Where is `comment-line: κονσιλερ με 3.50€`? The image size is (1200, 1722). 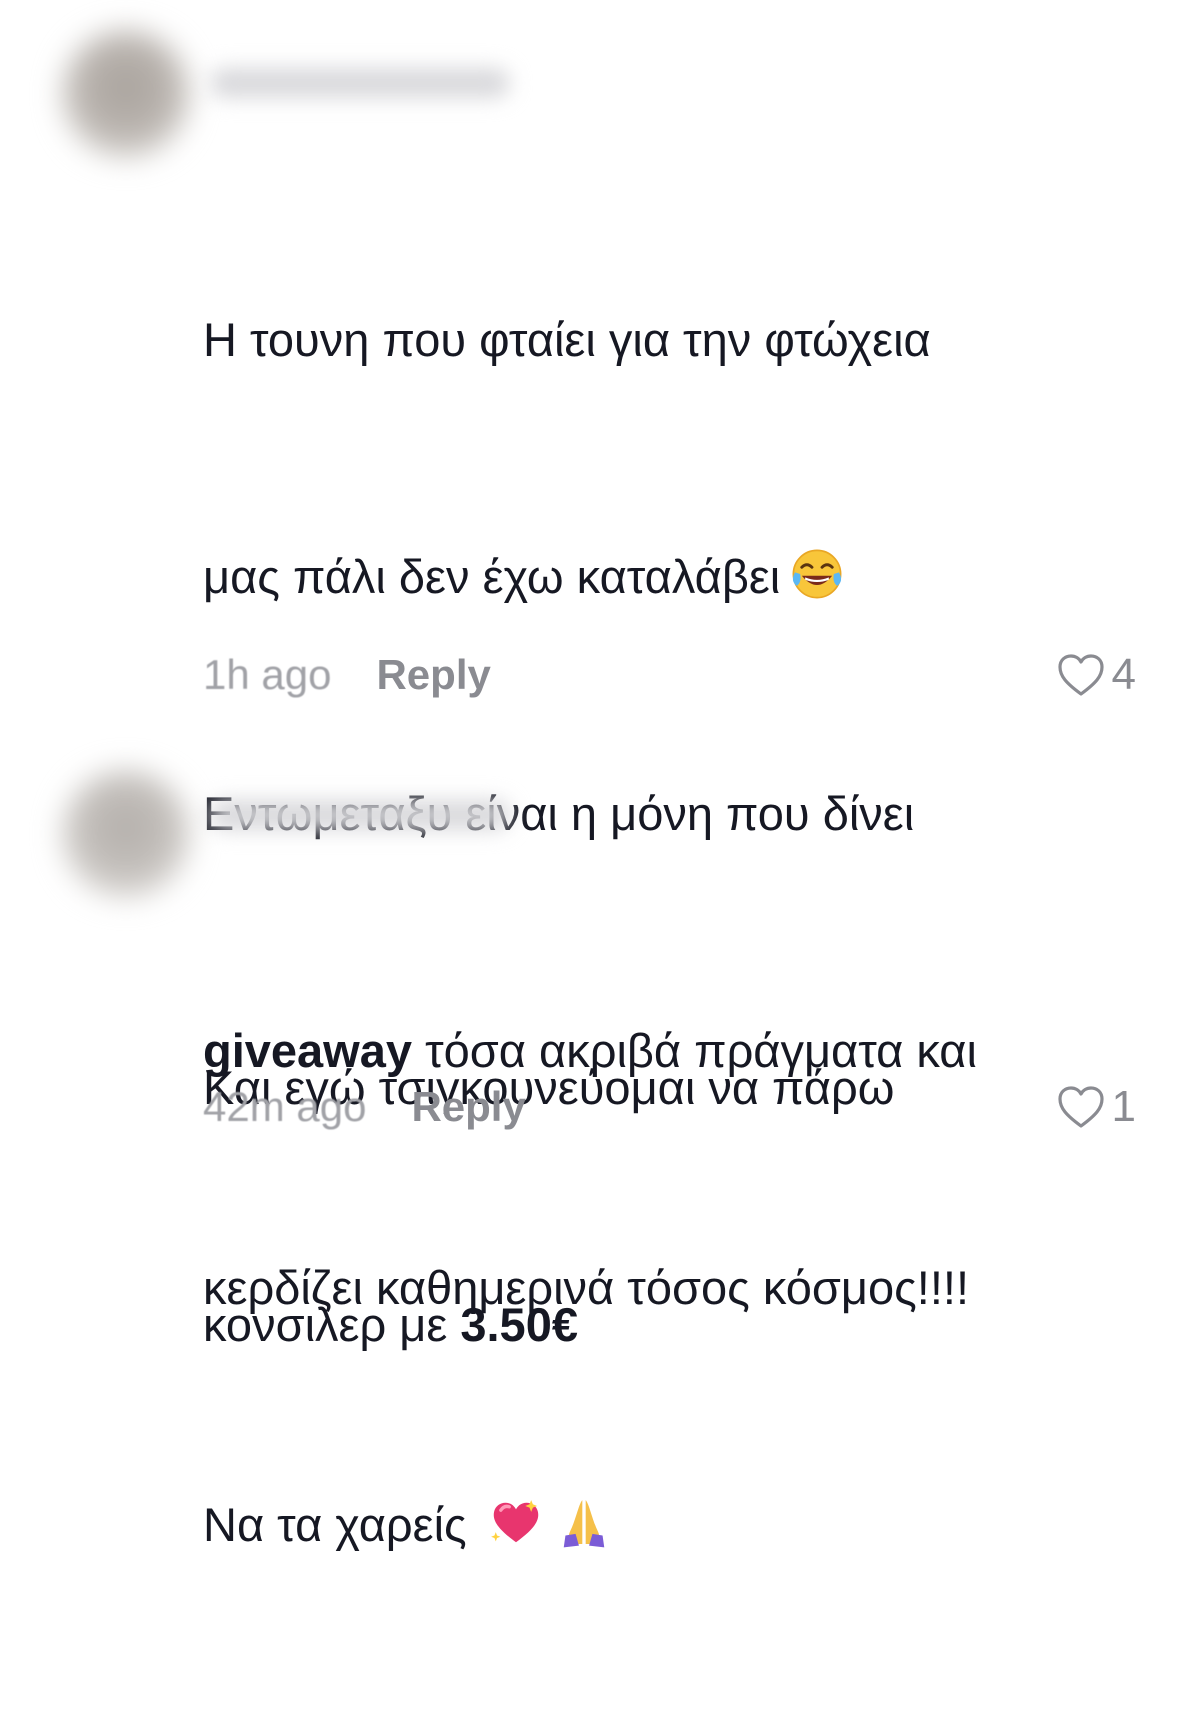
comment-line: κονσιλερ με 3.50€ is located at coordinates (390, 1324).